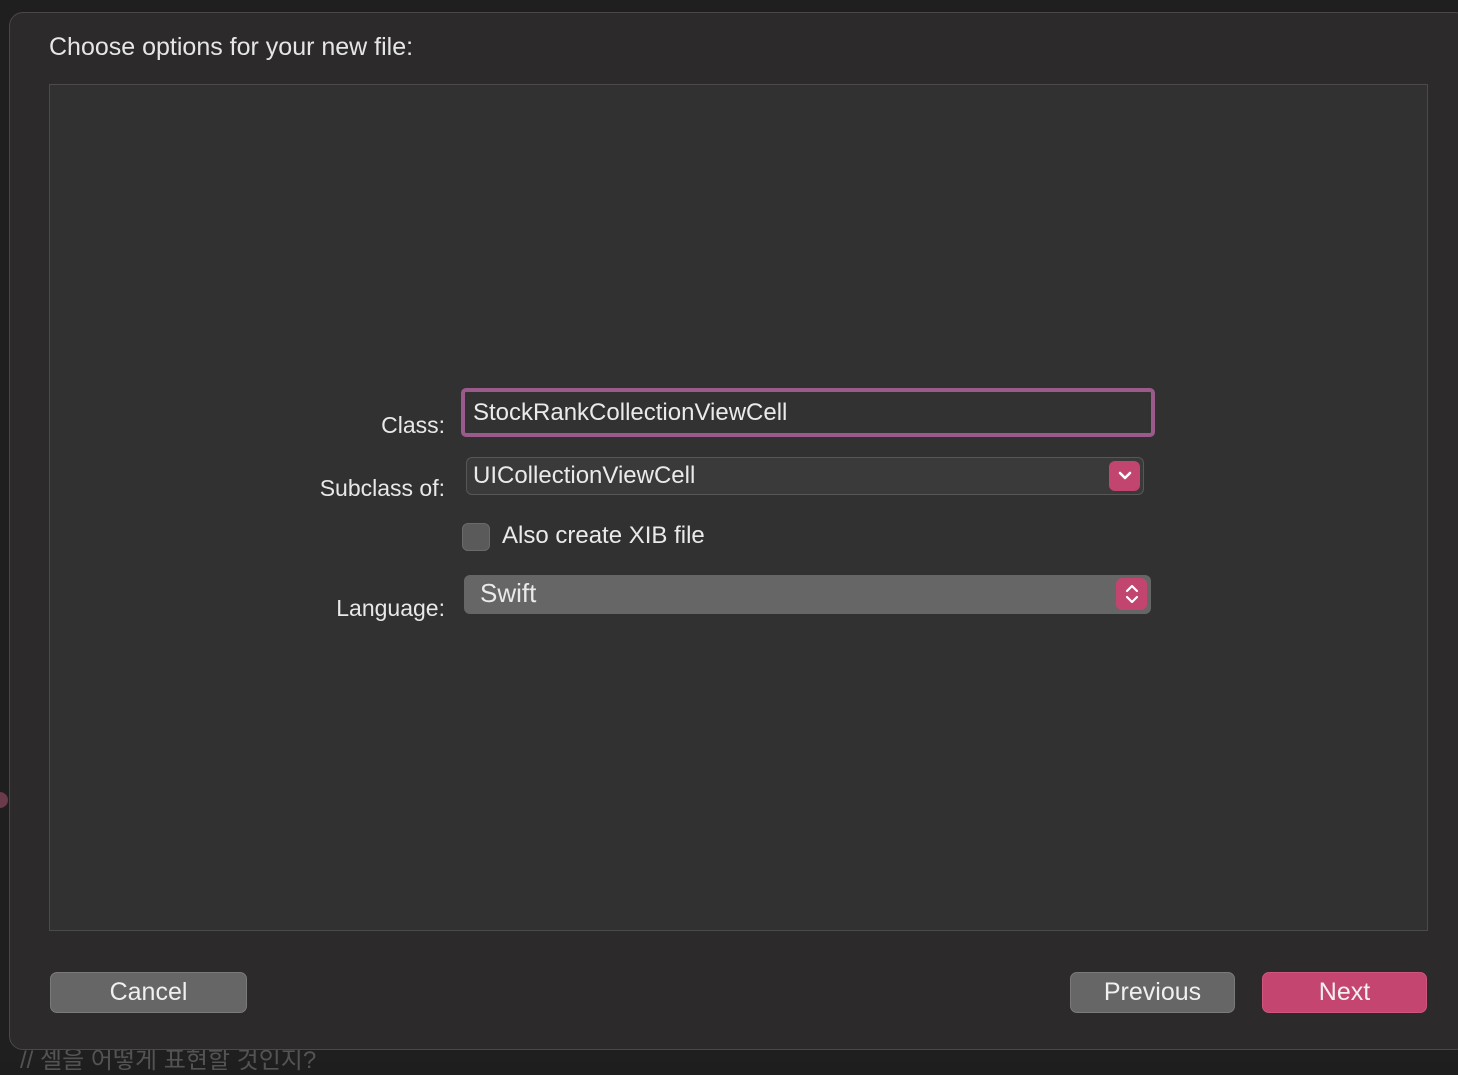  What do you see at coordinates (476, 537) in the screenshot?
I see `also-create-xib-checkbox` at bounding box center [476, 537].